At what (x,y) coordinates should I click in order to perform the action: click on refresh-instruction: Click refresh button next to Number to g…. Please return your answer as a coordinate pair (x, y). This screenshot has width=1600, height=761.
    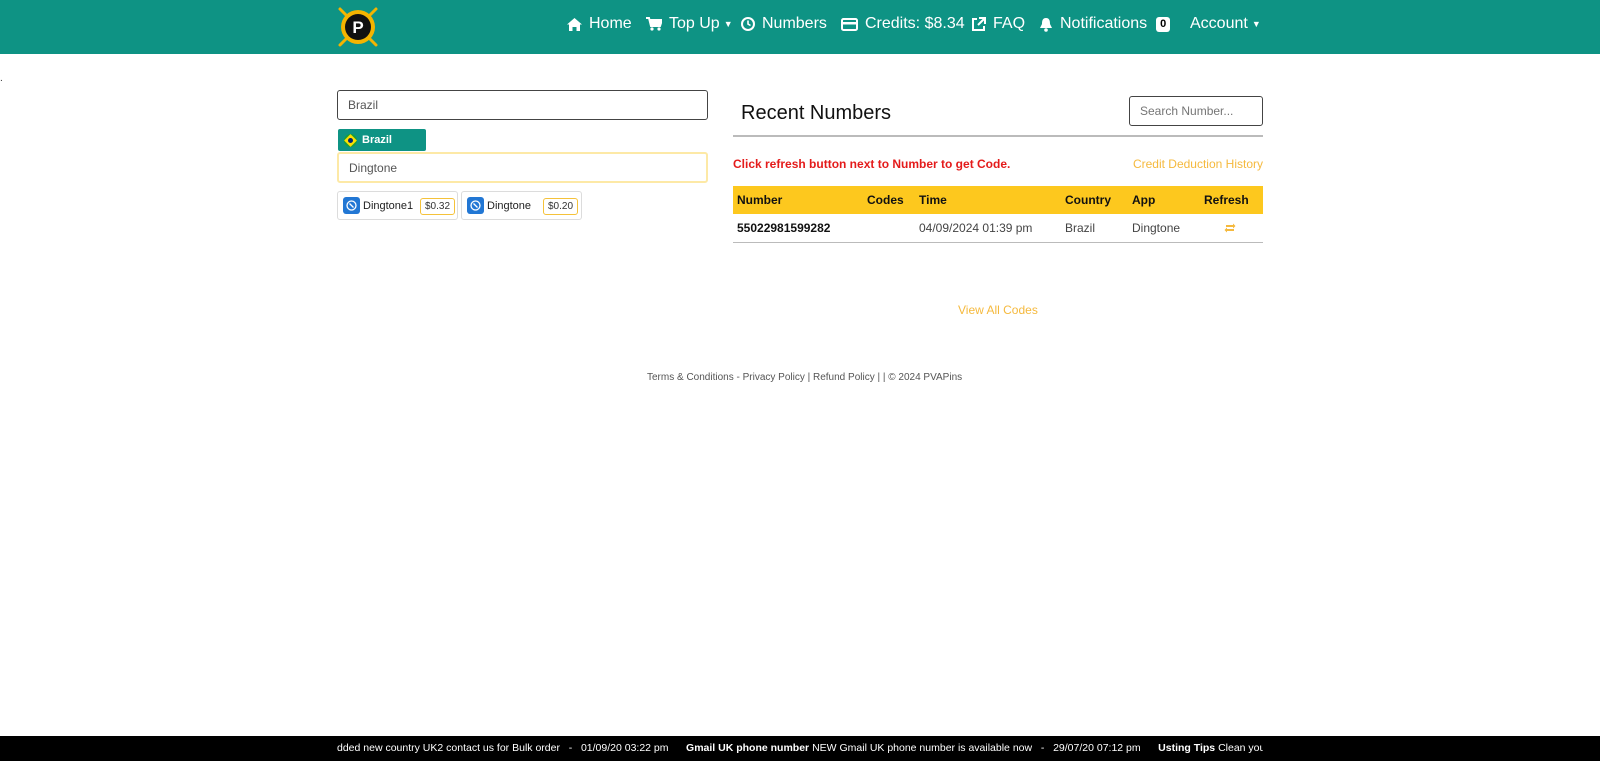
    Looking at the image, I should click on (872, 164).